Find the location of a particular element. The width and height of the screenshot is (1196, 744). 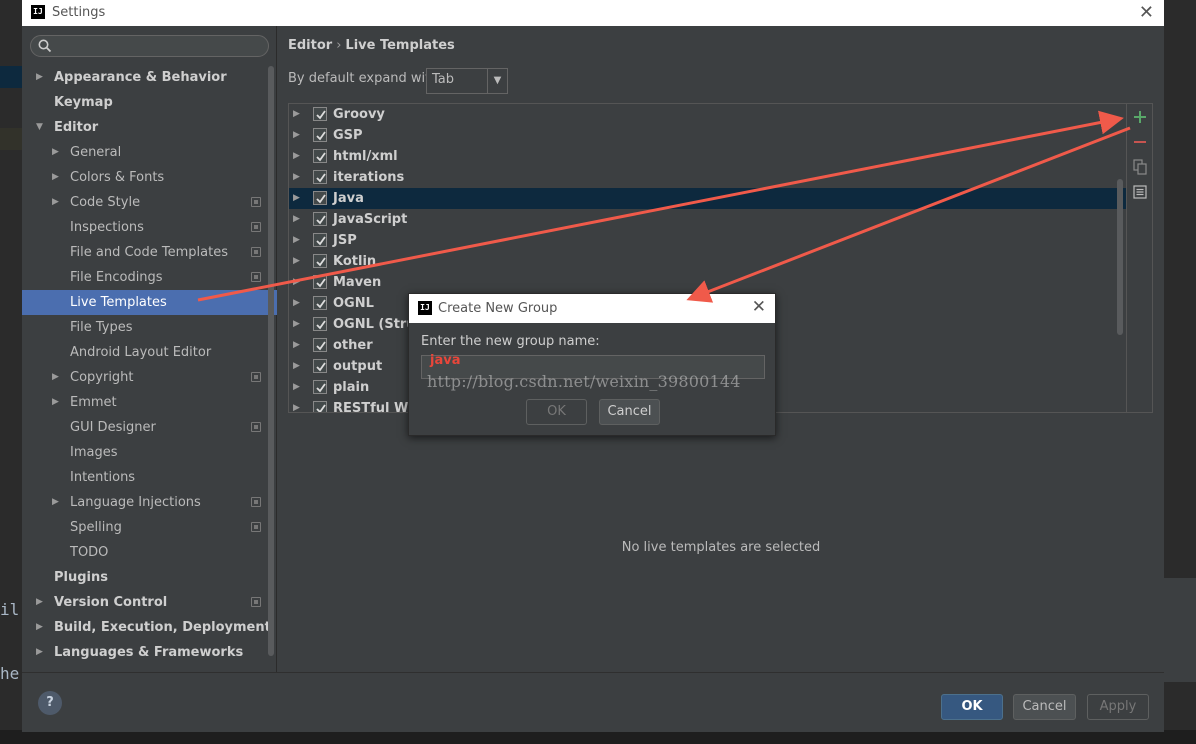

sidebar-item-images: Images is located at coordinates (149, 452).